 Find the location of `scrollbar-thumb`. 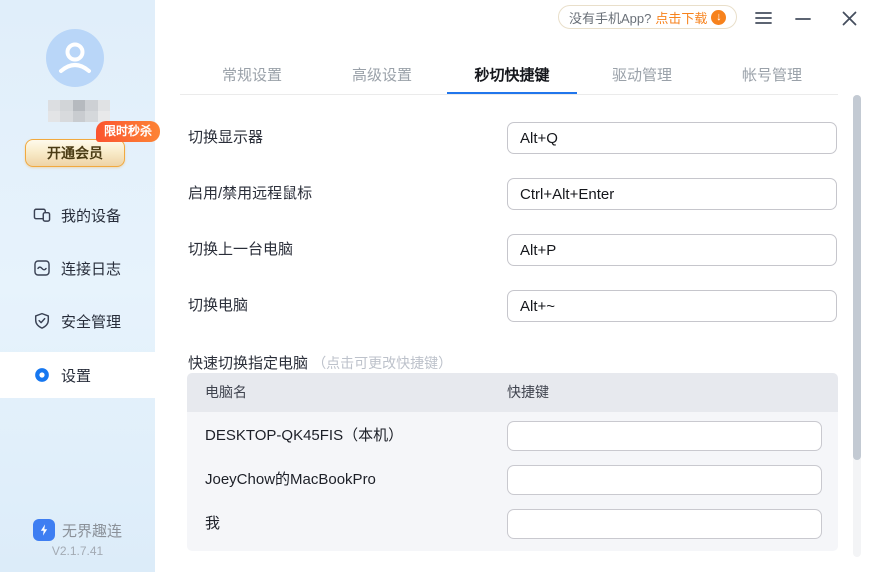

scrollbar-thumb is located at coordinates (857, 277).